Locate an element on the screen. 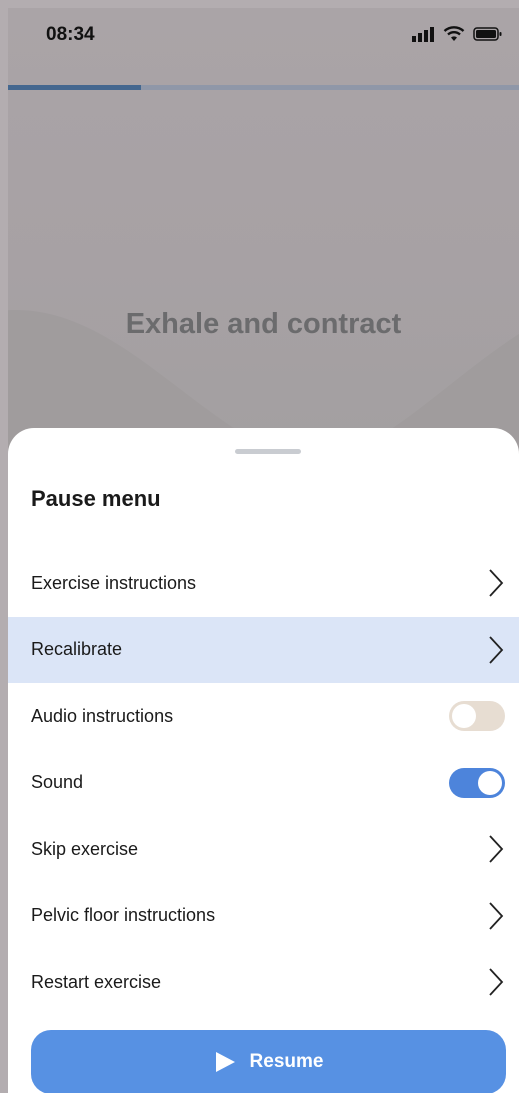 Image resolution: width=519 pixels, height=1093 pixels. resume-button: Resume is located at coordinates (268, 1061).